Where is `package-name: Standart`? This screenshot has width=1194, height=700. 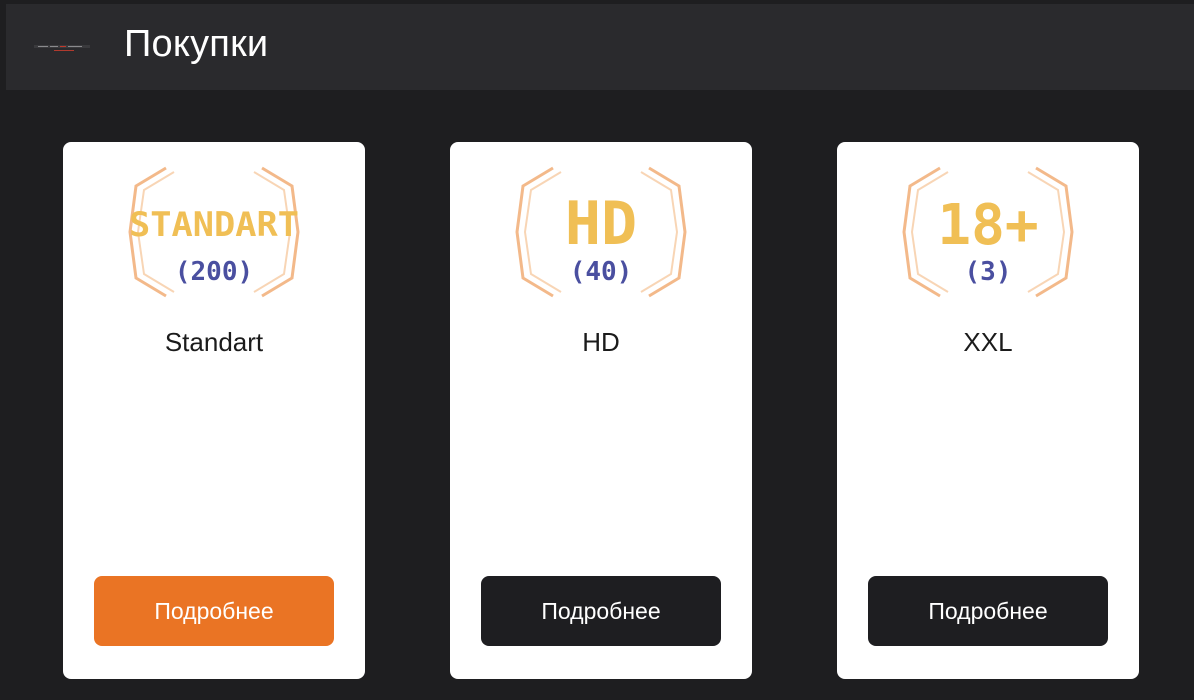
package-name: Standart is located at coordinates (214, 342).